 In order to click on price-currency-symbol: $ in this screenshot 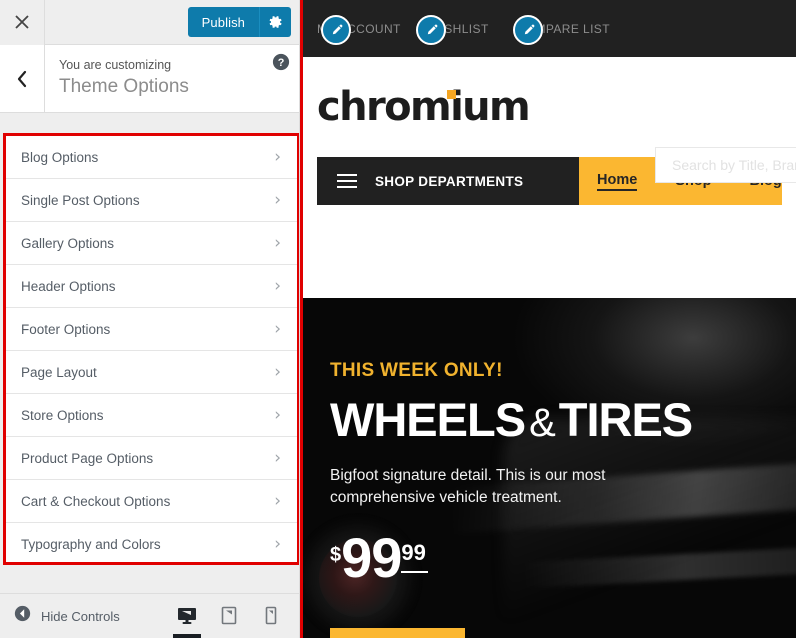, I will do `click(336, 554)`.